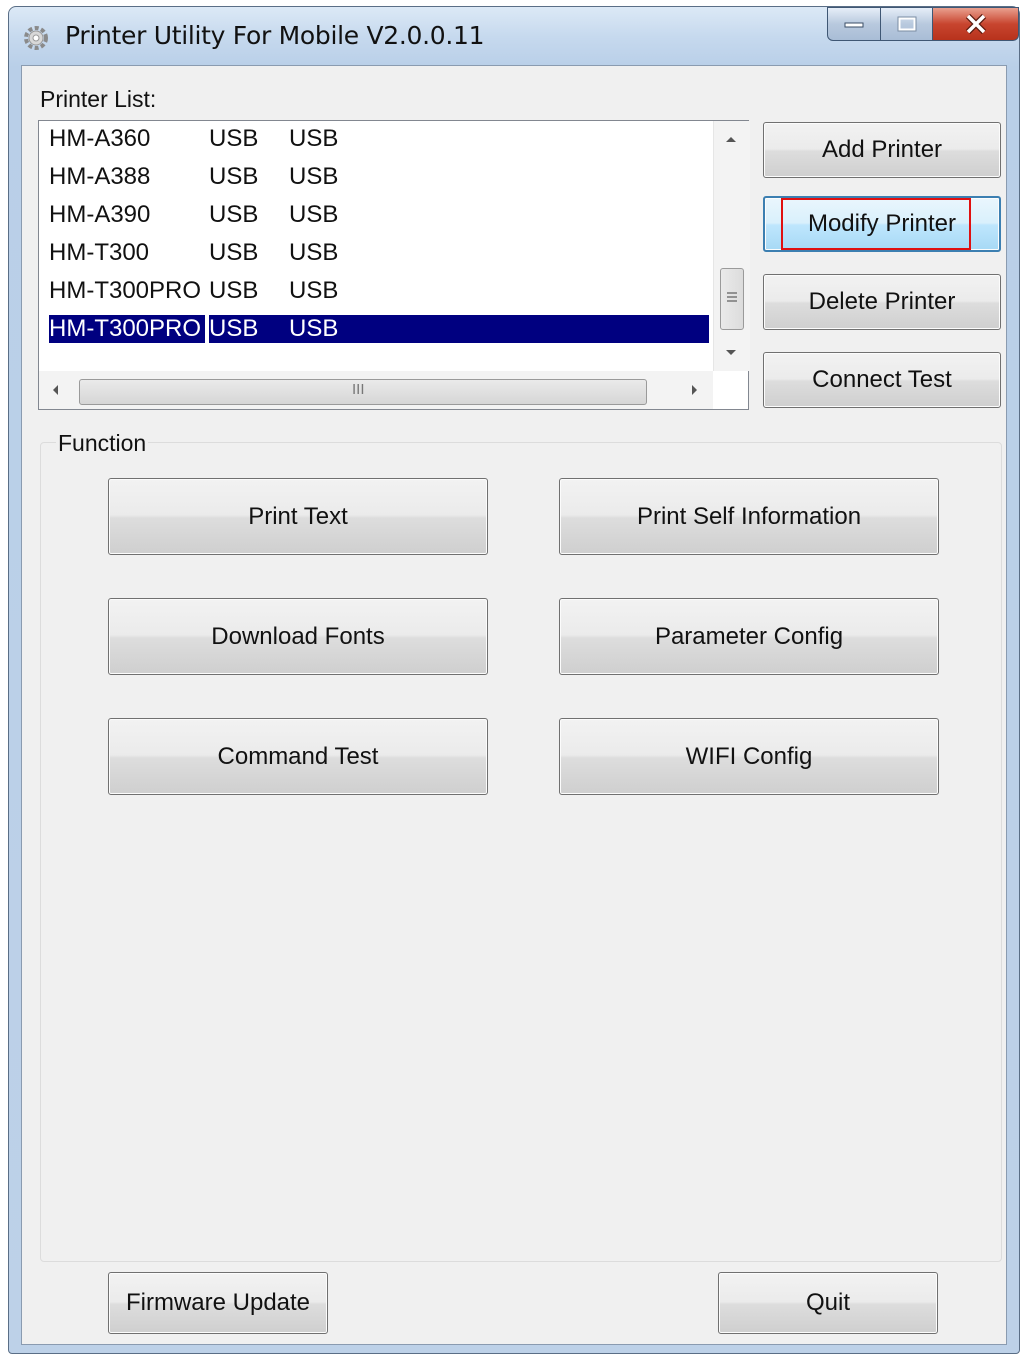 The width and height of the screenshot is (1022, 1358). Describe the element at coordinates (749, 756) in the screenshot. I see `wifi-config-button: WIFI Config` at that location.